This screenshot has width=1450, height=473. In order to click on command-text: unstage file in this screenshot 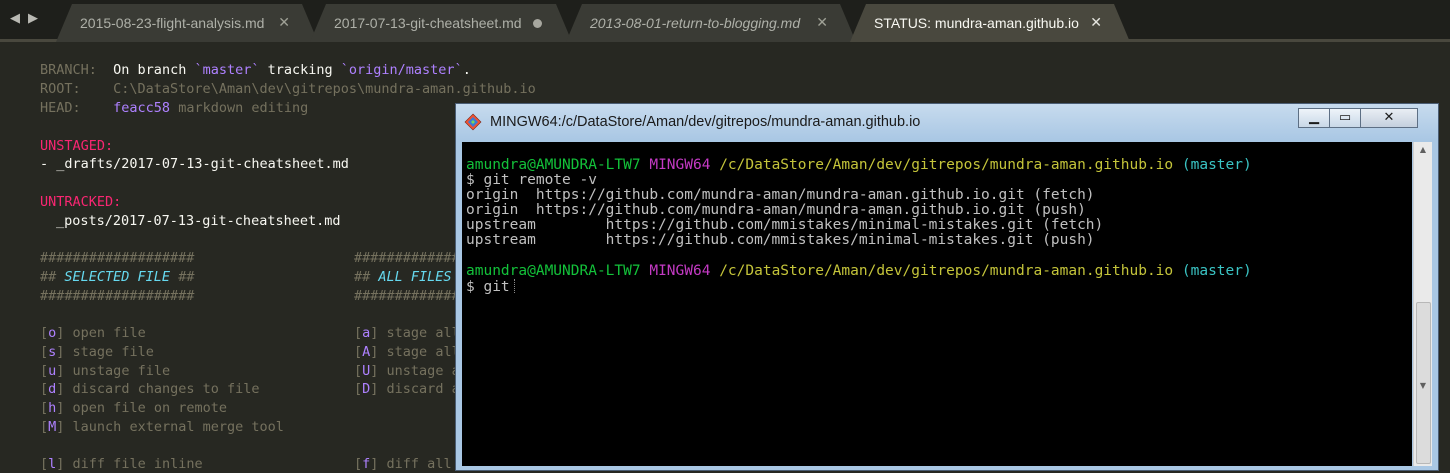, I will do `click(121, 371)`.